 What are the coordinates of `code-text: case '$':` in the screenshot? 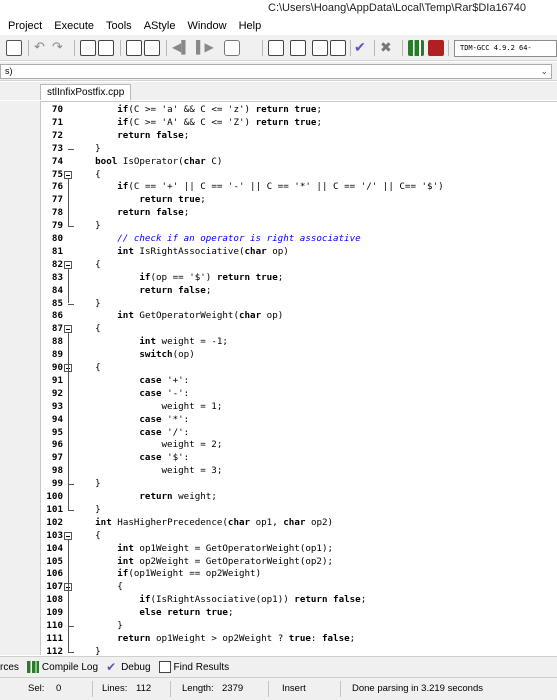 It's located at (164, 458).